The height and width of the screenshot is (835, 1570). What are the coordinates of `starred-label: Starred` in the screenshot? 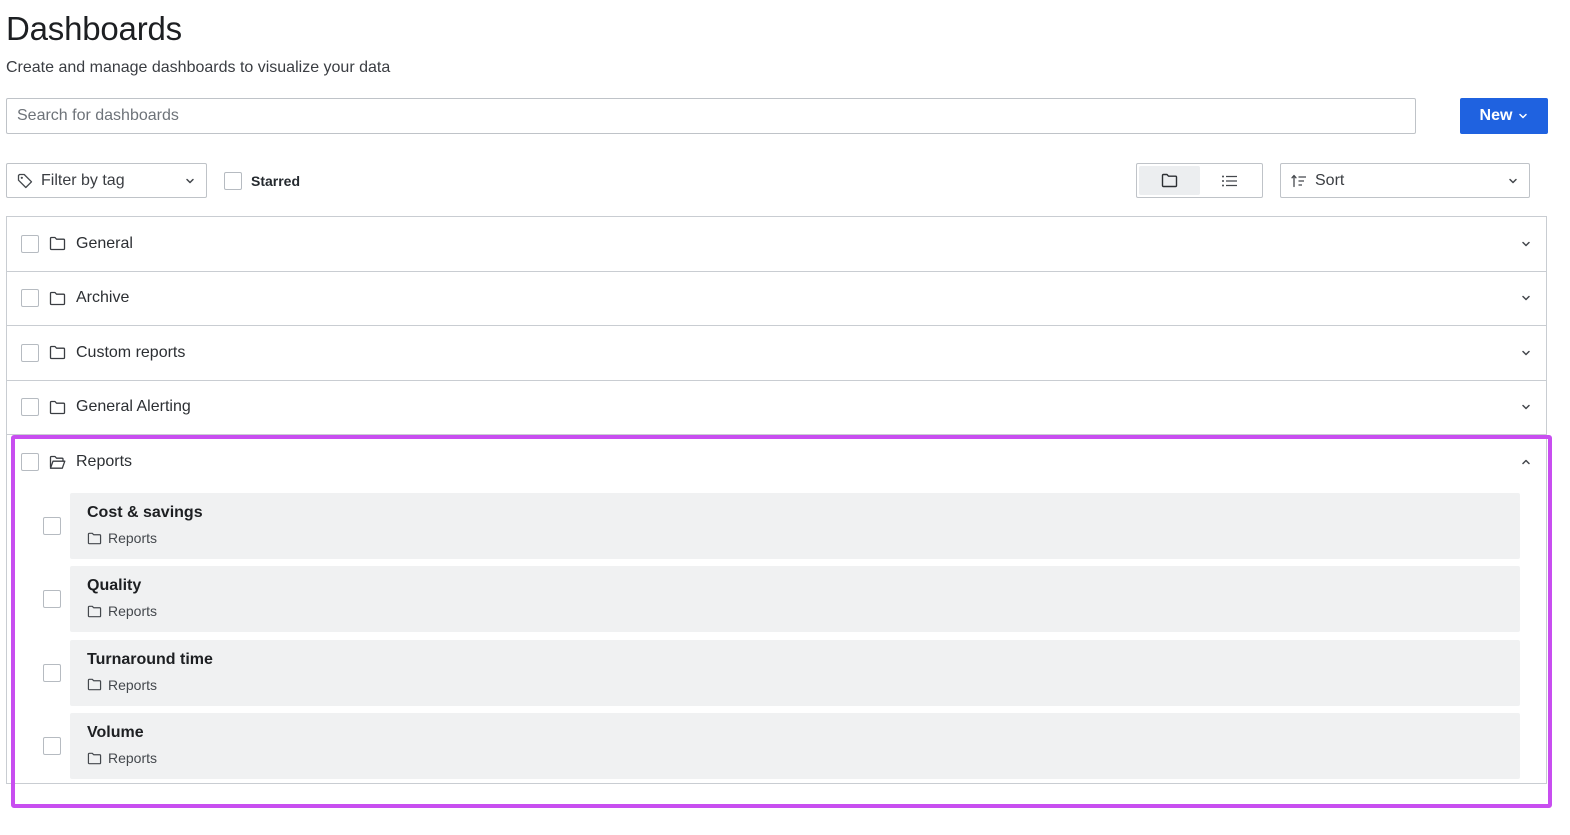 It's located at (276, 181).